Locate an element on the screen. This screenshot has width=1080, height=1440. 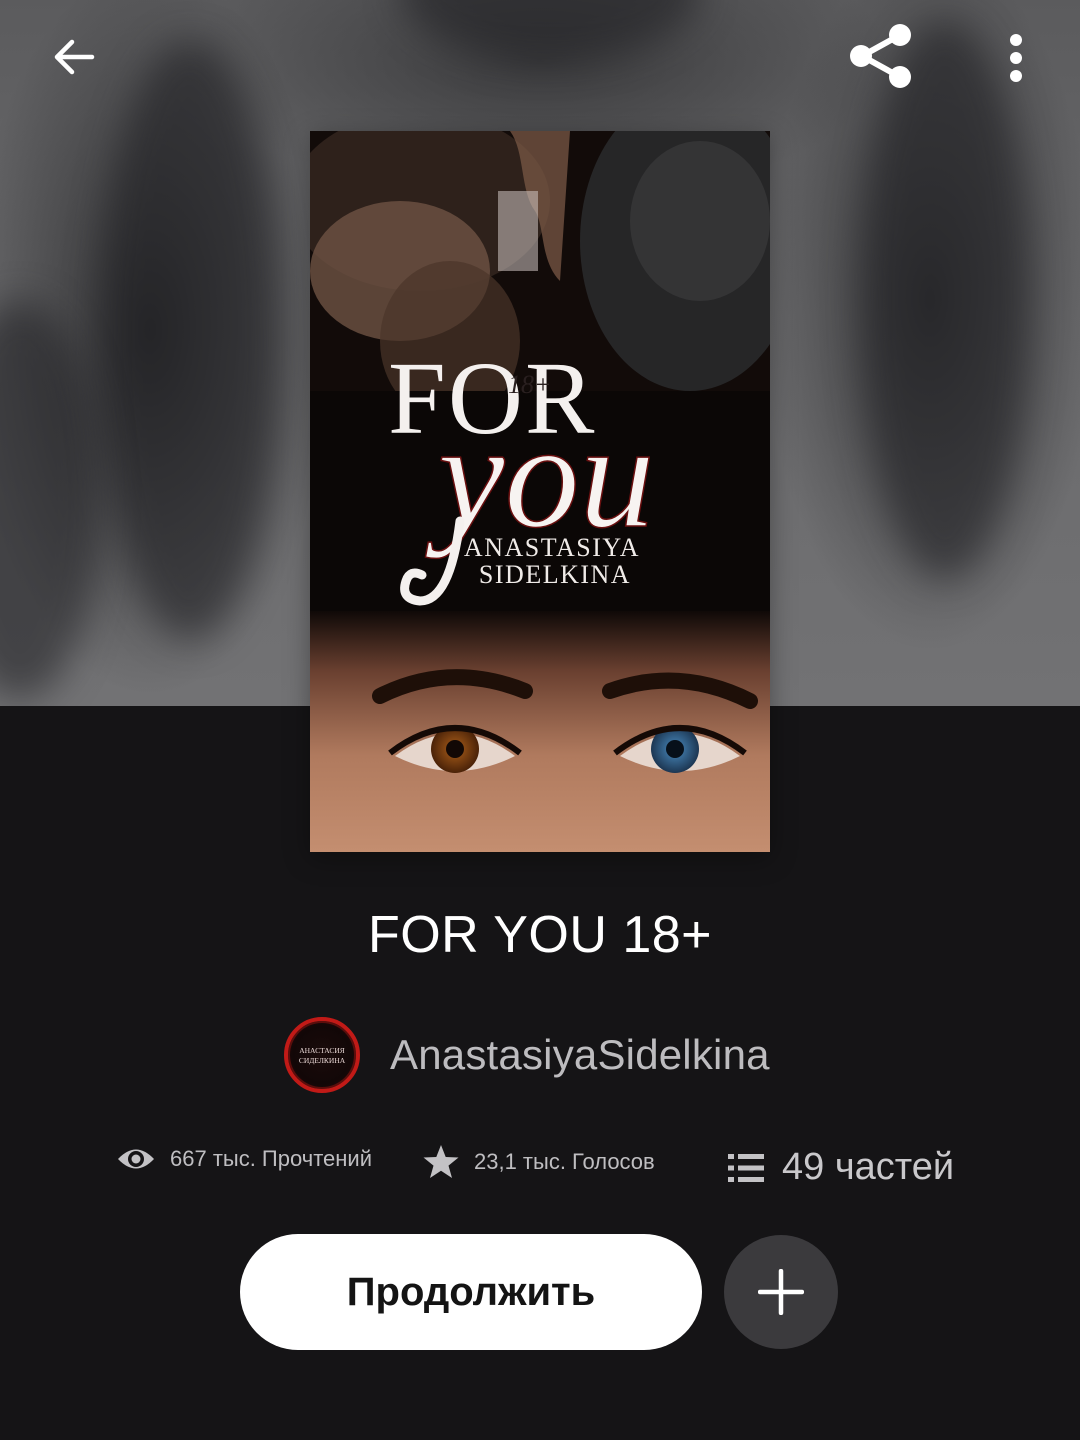
cover-author-line-1: ANASTASIYA is located at coordinates (552, 547).